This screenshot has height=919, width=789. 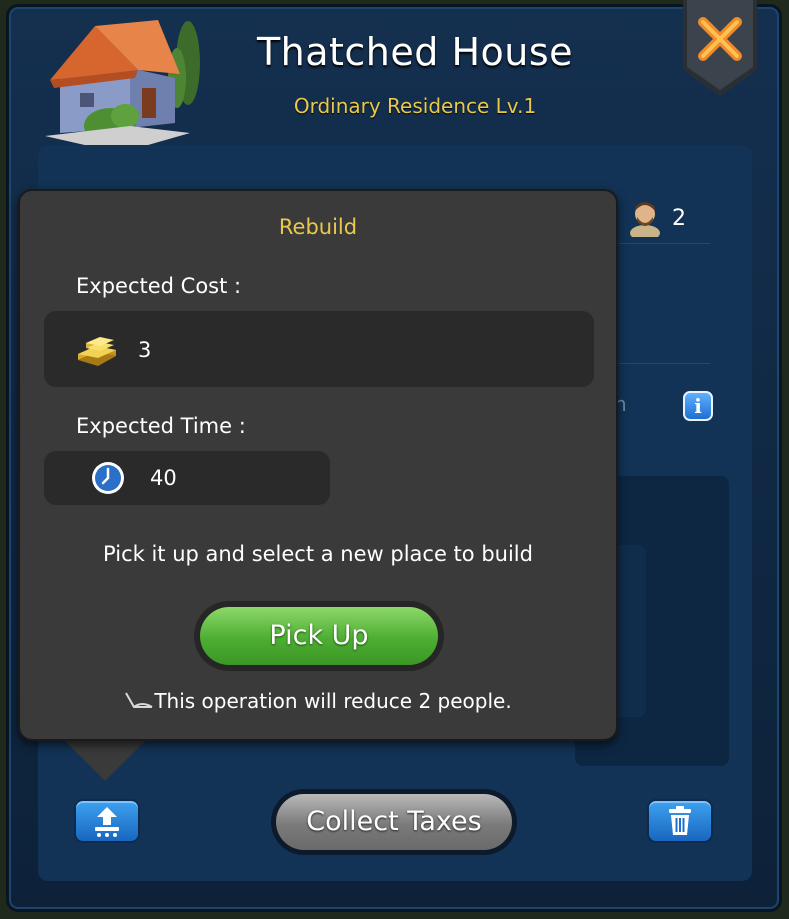 What do you see at coordinates (145, 350) in the screenshot?
I see `cost-value: 3` at bounding box center [145, 350].